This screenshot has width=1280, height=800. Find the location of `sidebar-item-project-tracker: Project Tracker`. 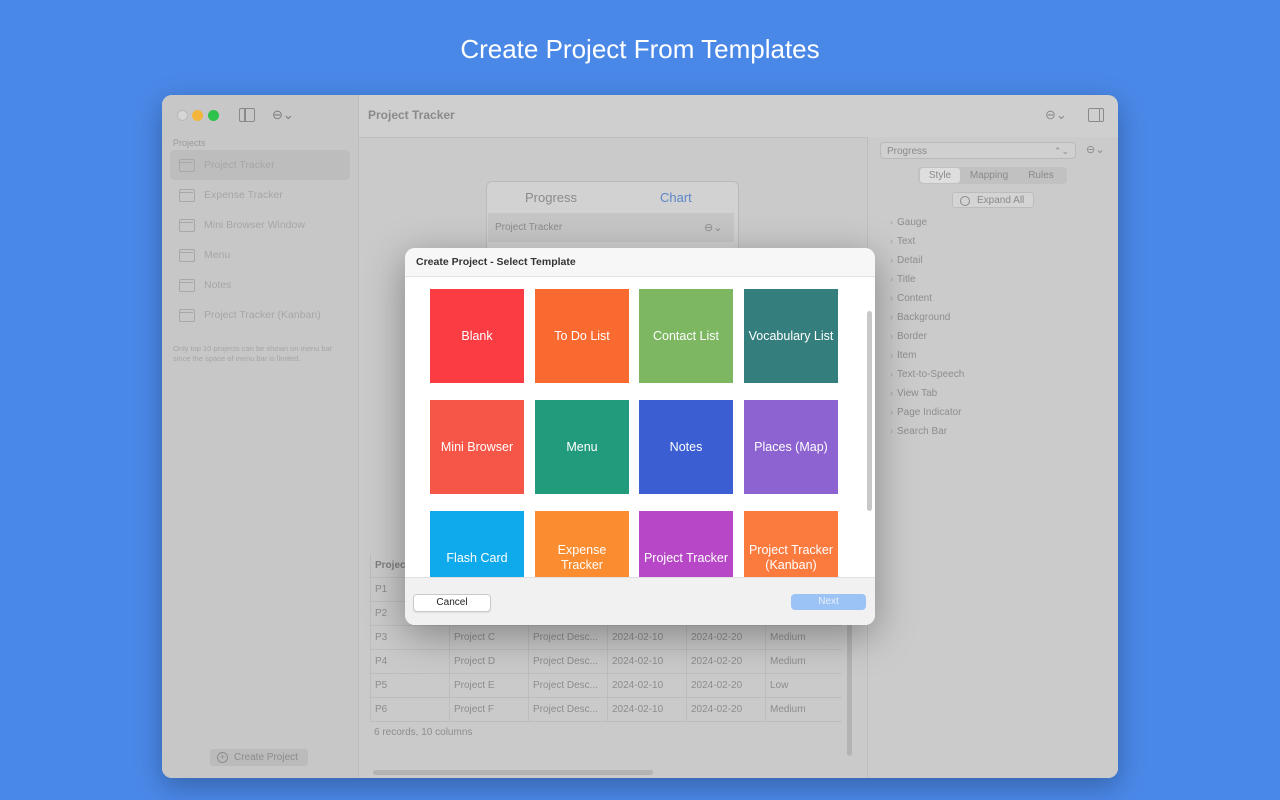

sidebar-item-project-tracker: Project Tracker is located at coordinates (260, 165).